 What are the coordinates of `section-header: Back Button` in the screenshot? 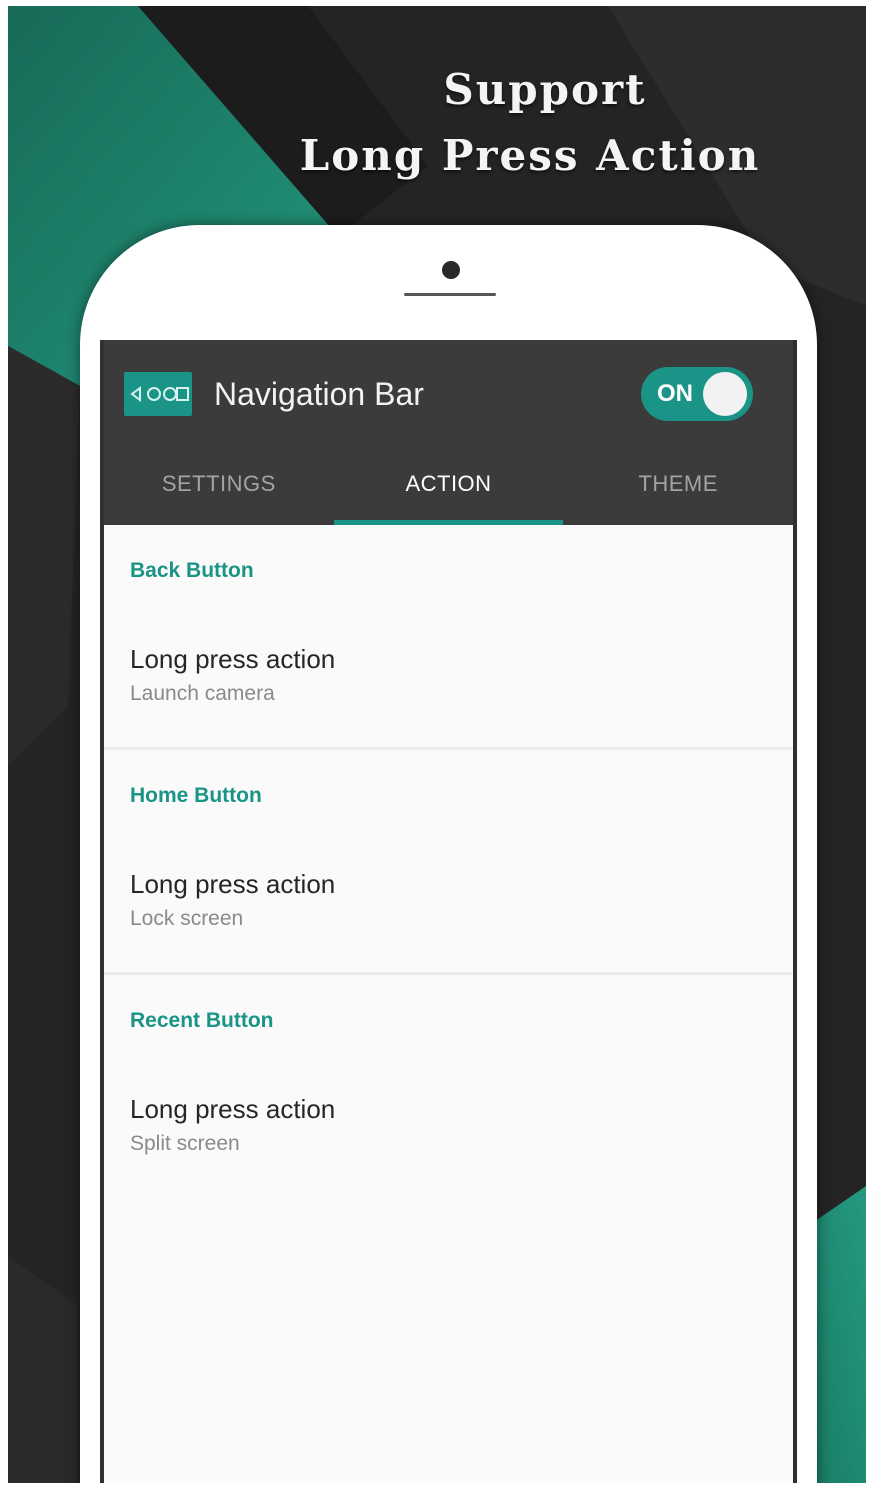 It's located at (192, 570).